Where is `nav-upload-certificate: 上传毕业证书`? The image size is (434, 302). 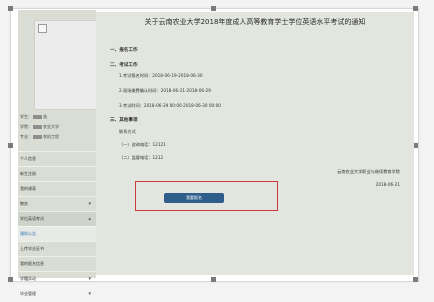 nav-upload-certificate: 上传毕业证书 is located at coordinates (57, 248).